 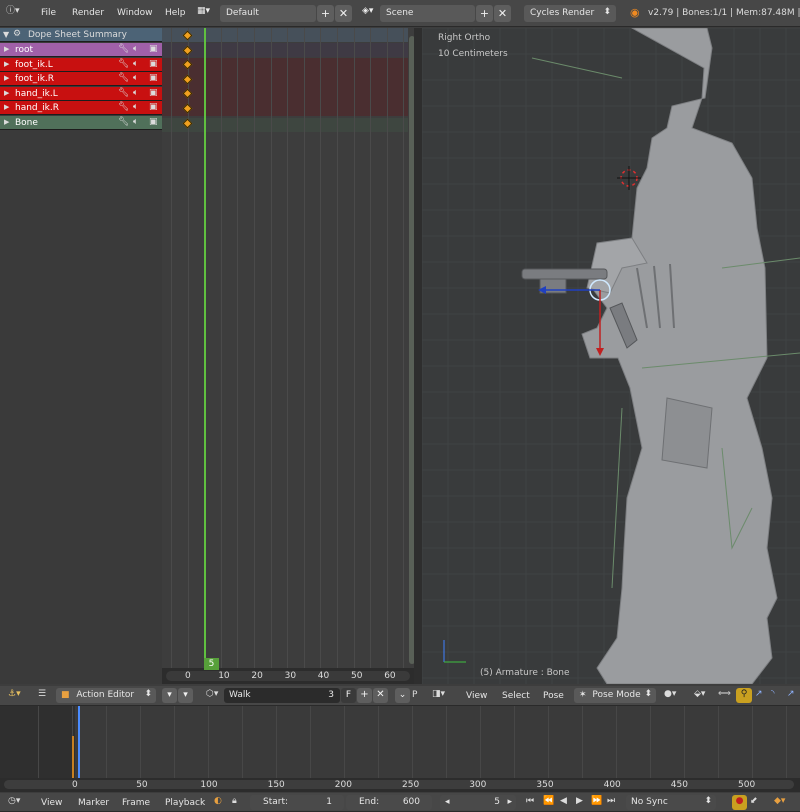 I want to click on record-button: ●, so click(x=739, y=802).